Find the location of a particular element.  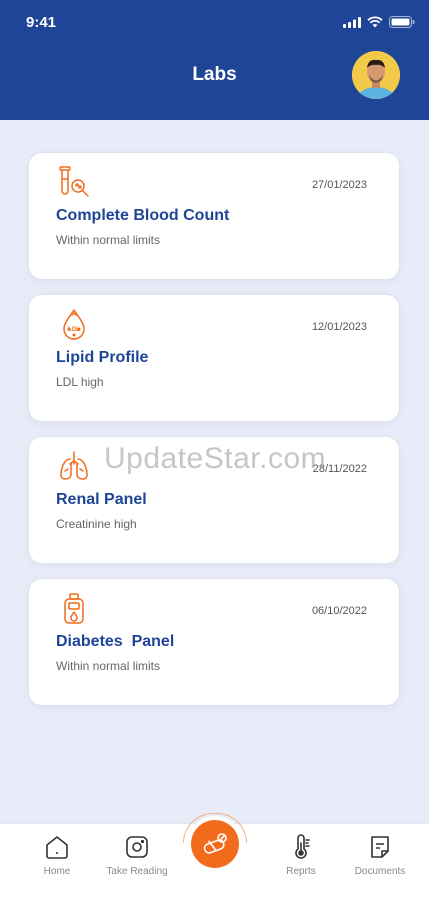

lab-date: 28/11/2022 is located at coordinates (339, 469).